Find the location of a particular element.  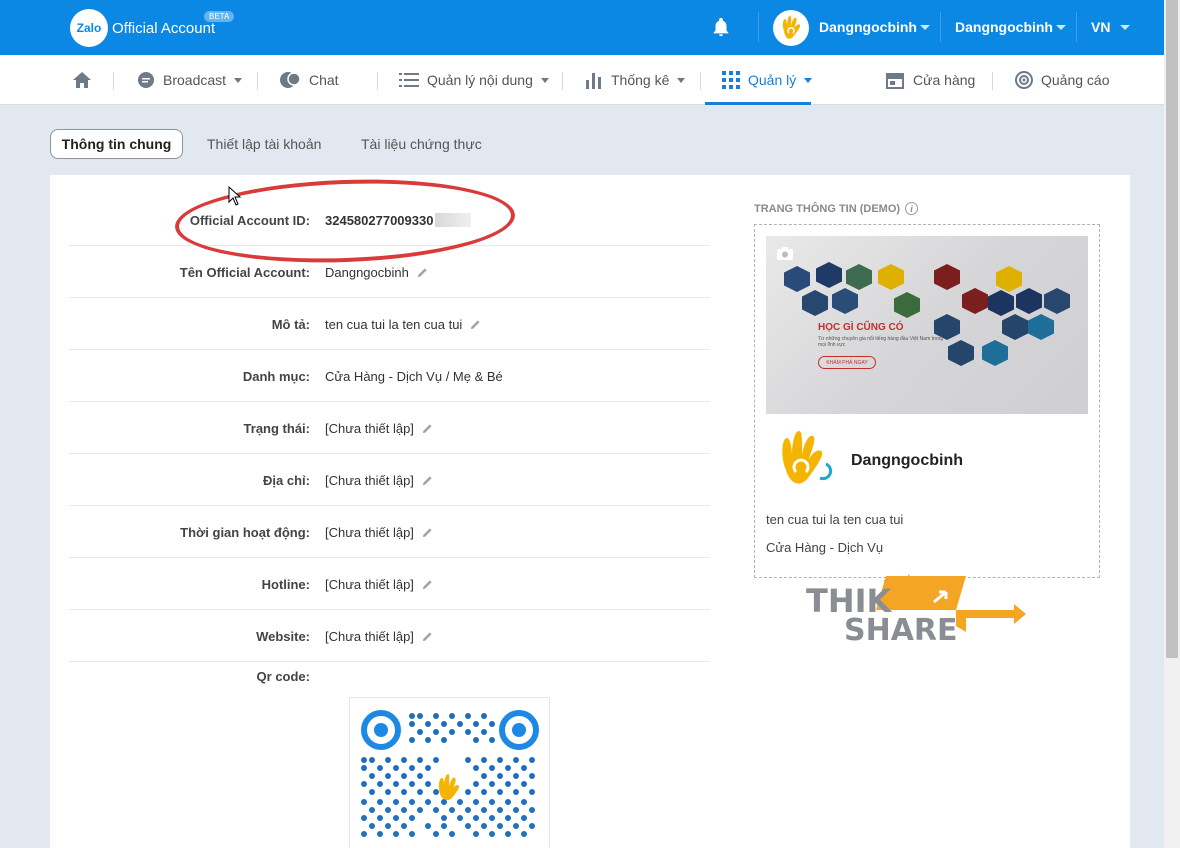

row-label: Danh mục: is located at coordinates (276, 376).